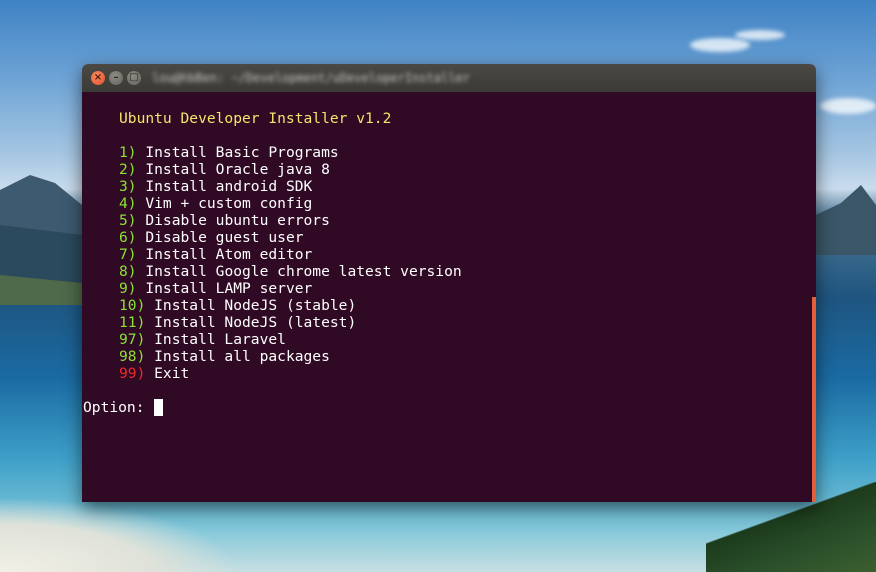  Describe the element at coordinates (237, 356) in the screenshot. I see `menu-item-label: Install all packages` at that location.